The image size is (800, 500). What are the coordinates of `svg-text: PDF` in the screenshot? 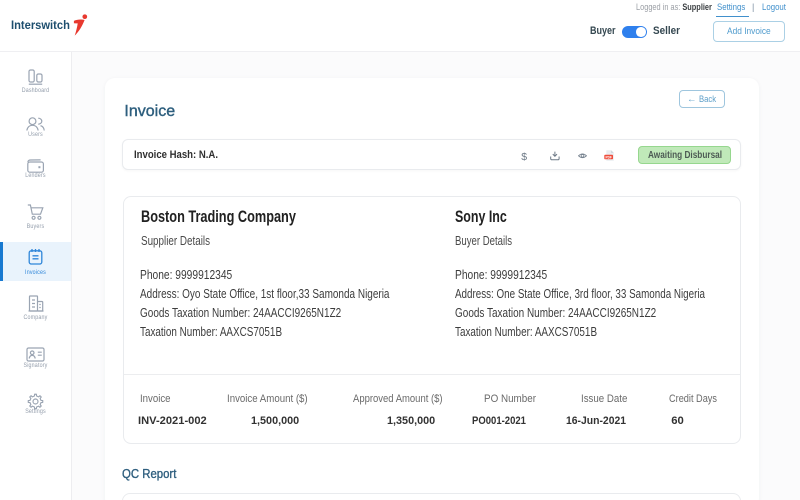 It's located at (608, 157).